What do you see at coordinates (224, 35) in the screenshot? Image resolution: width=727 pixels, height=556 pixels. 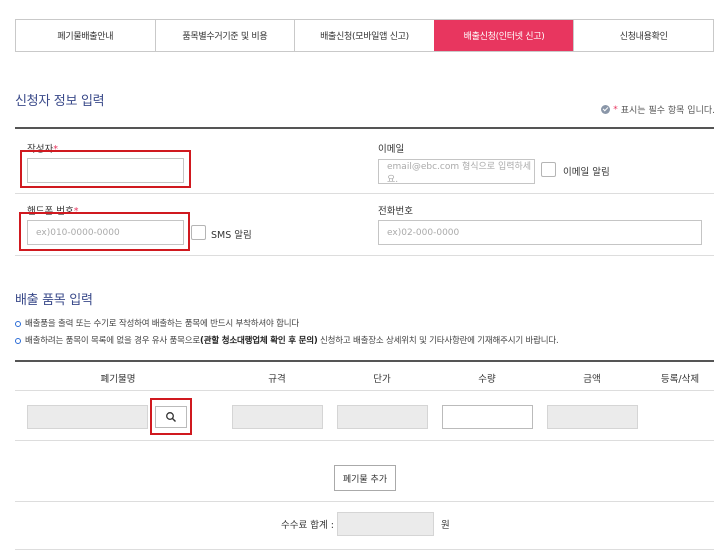 I see `tab-fee-criteria: 품목별수거기준 및 비용` at bounding box center [224, 35].